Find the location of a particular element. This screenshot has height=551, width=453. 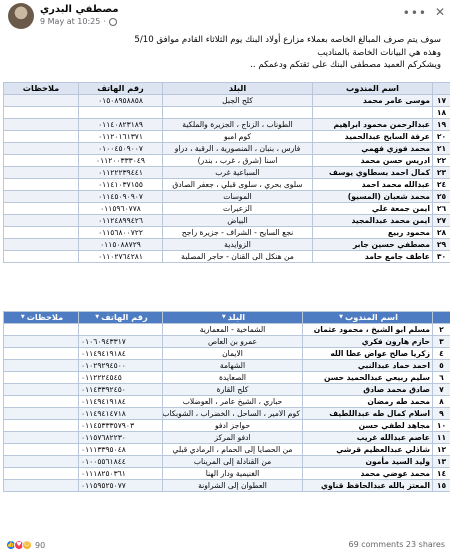

column-header-name-label: اسم المندوب is located at coordinates (371, 317).